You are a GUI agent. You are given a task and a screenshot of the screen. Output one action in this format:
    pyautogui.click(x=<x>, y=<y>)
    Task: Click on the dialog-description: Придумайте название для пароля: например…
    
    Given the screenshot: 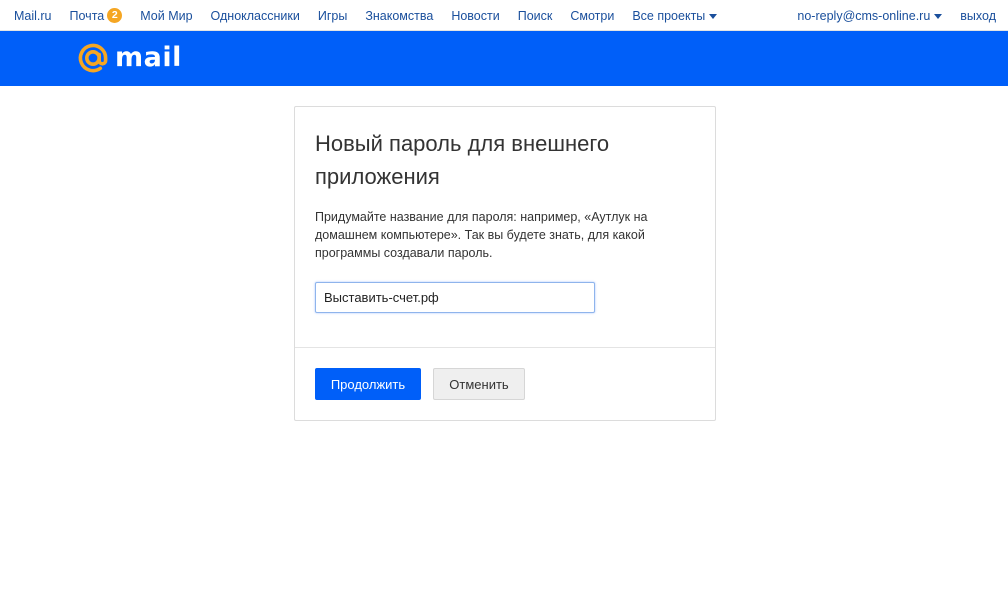 What is the action you would take?
    pyautogui.click(x=481, y=235)
    